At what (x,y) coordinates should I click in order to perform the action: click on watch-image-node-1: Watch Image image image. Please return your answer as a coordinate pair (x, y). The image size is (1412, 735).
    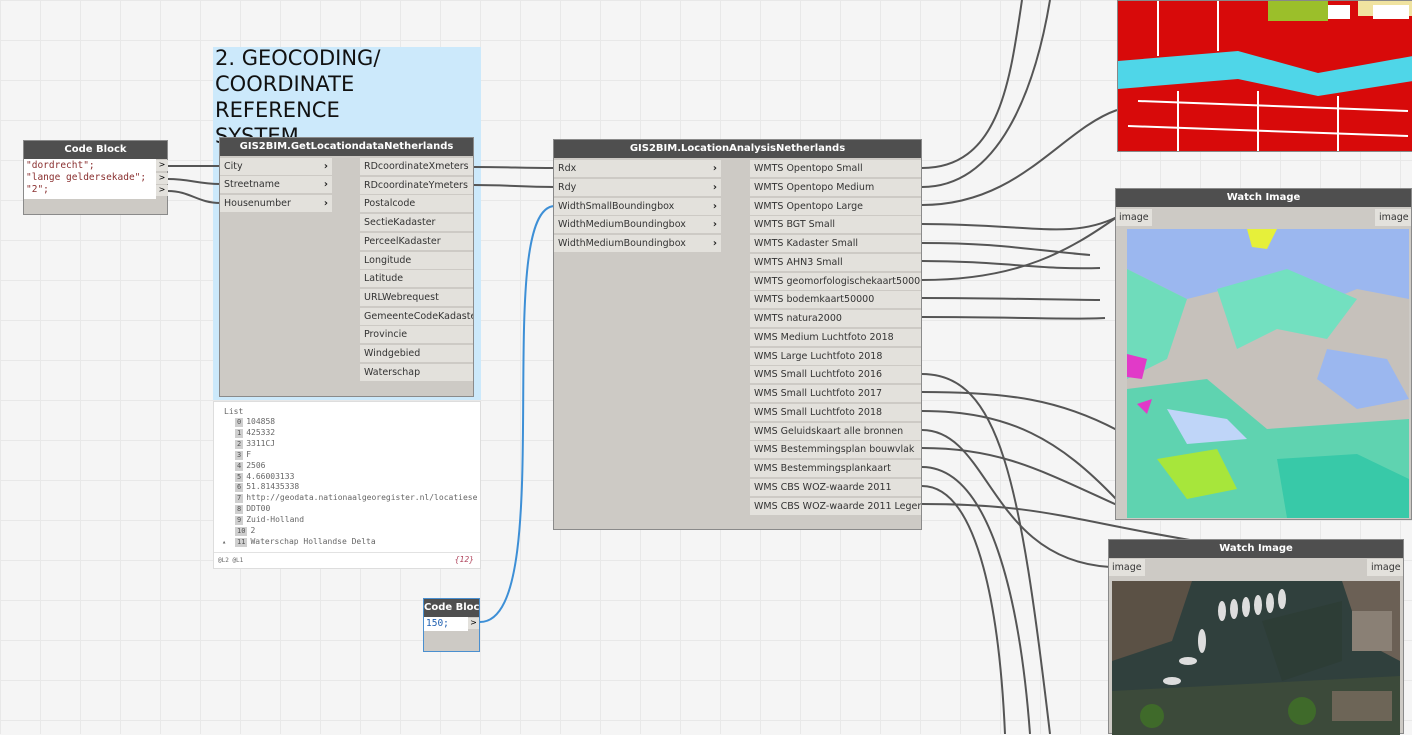
    Looking at the image, I should click on (1263, 354).